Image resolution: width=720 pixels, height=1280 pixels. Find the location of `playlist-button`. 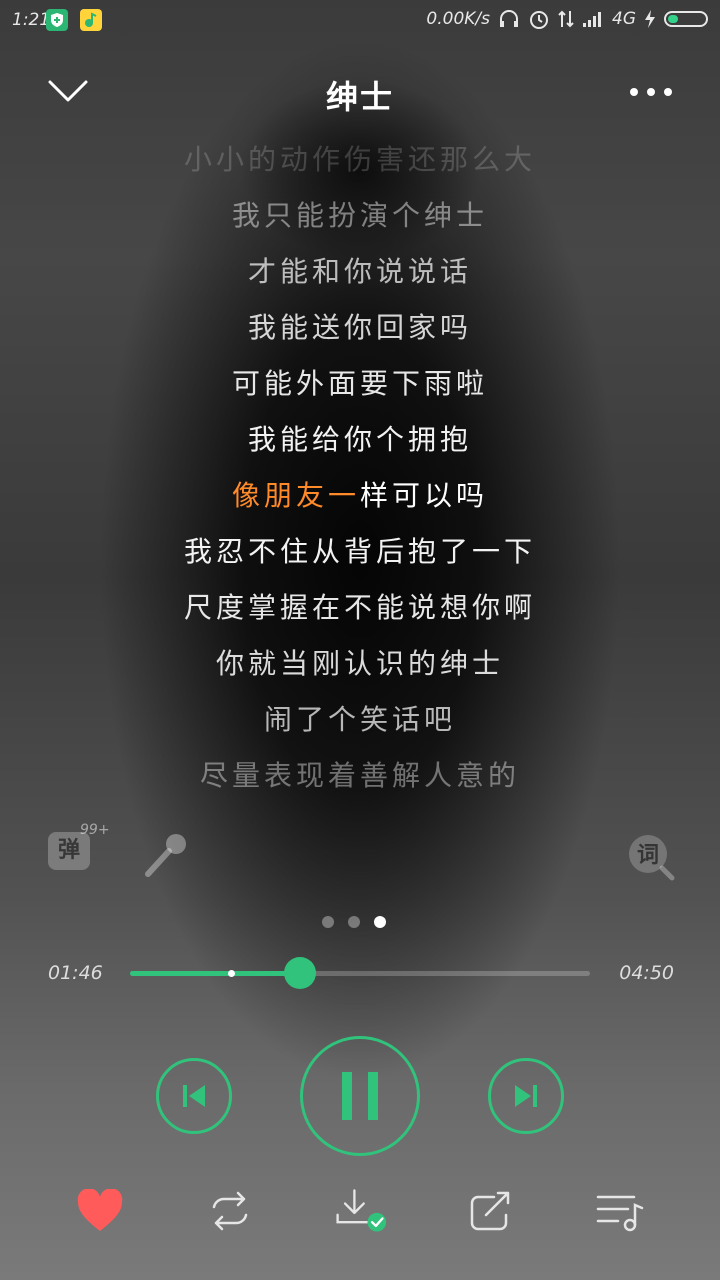

playlist-button is located at coordinates (620, 1211).